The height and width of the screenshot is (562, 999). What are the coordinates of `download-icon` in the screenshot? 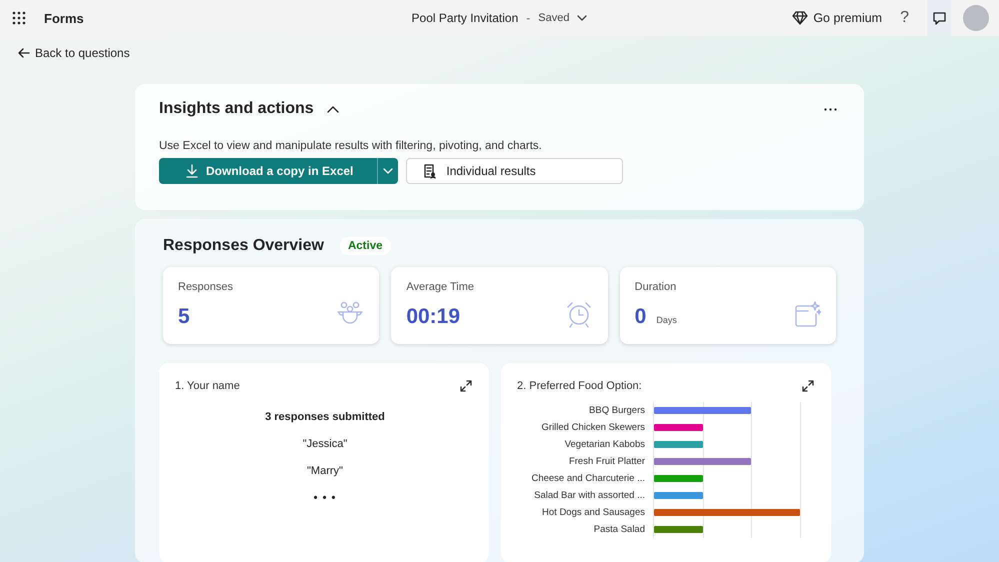 It's located at (192, 171).